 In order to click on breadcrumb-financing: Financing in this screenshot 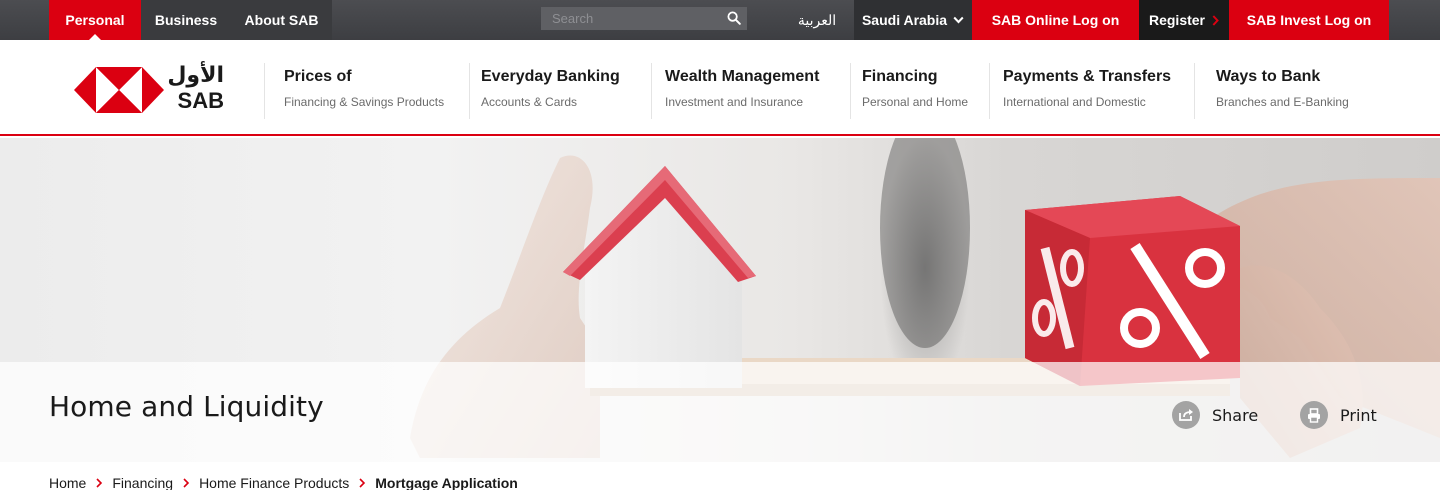, I will do `click(142, 482)`.